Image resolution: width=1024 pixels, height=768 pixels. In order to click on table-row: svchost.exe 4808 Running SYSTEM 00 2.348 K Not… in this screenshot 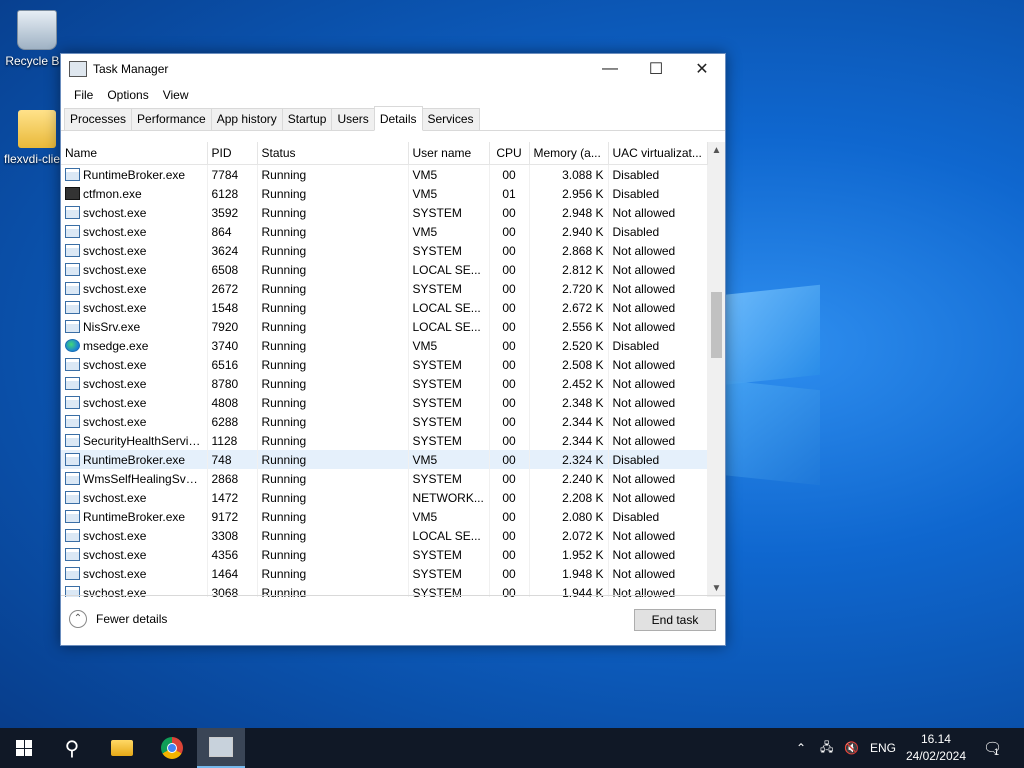, I will do `click(384, 402)`.